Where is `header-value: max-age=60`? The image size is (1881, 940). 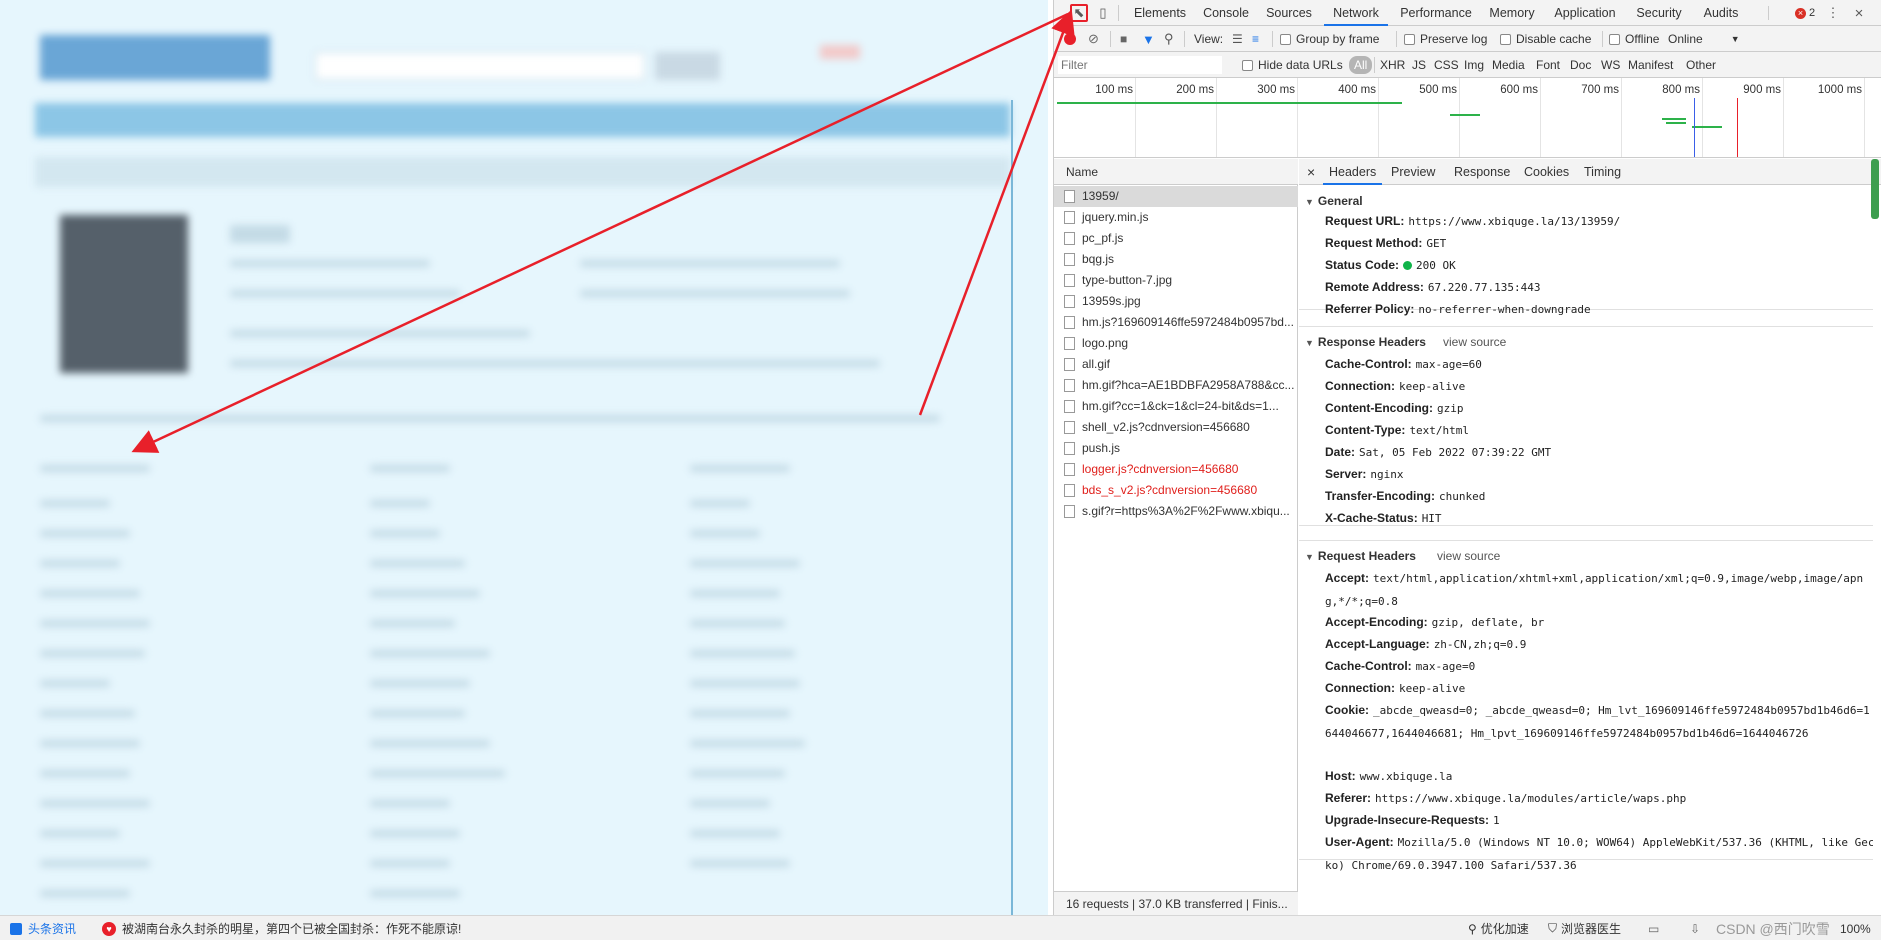
header-value: max-age=60 is located at coordinates (1448, 364).